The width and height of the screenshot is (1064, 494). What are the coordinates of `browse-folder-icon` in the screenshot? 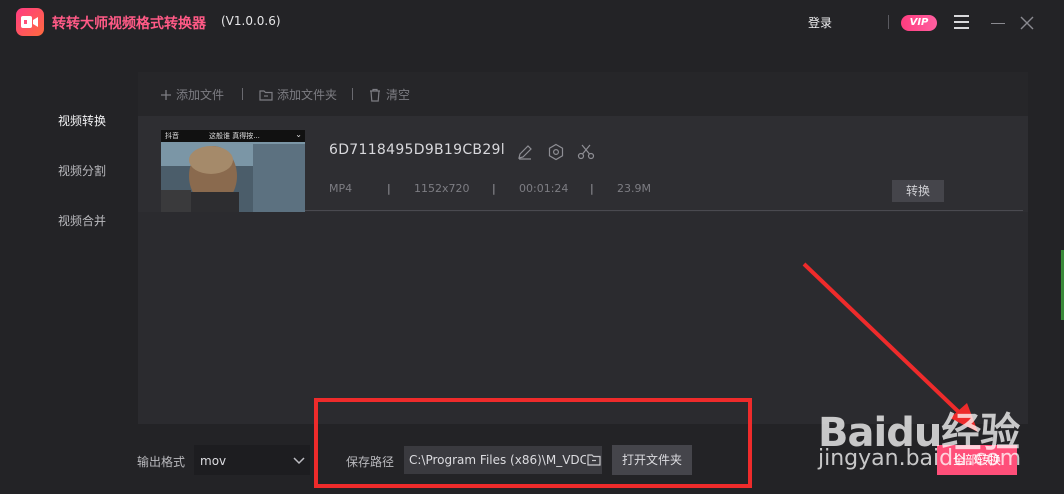 It's located at (594, 460).